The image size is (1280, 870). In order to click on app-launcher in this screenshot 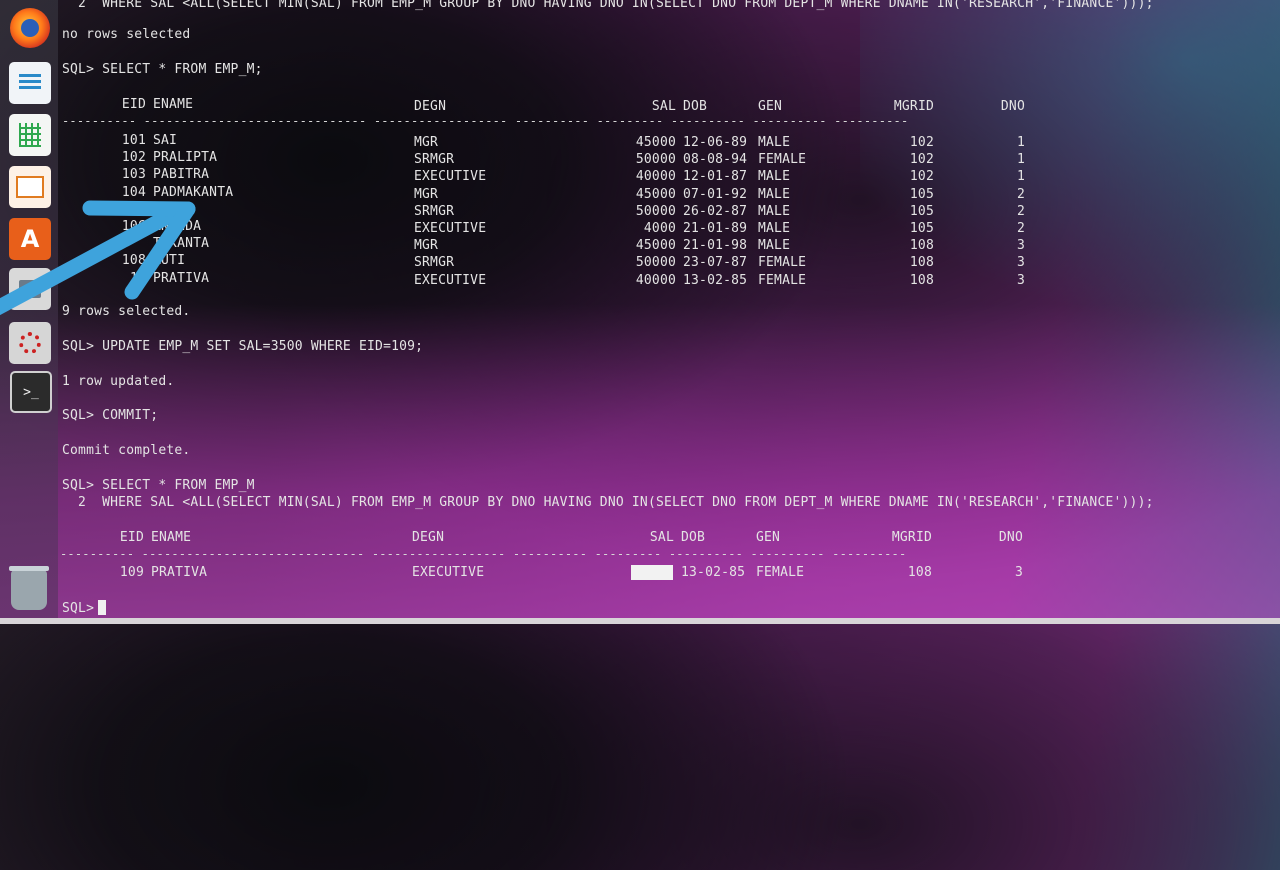, I will do `click(30, 289)`.